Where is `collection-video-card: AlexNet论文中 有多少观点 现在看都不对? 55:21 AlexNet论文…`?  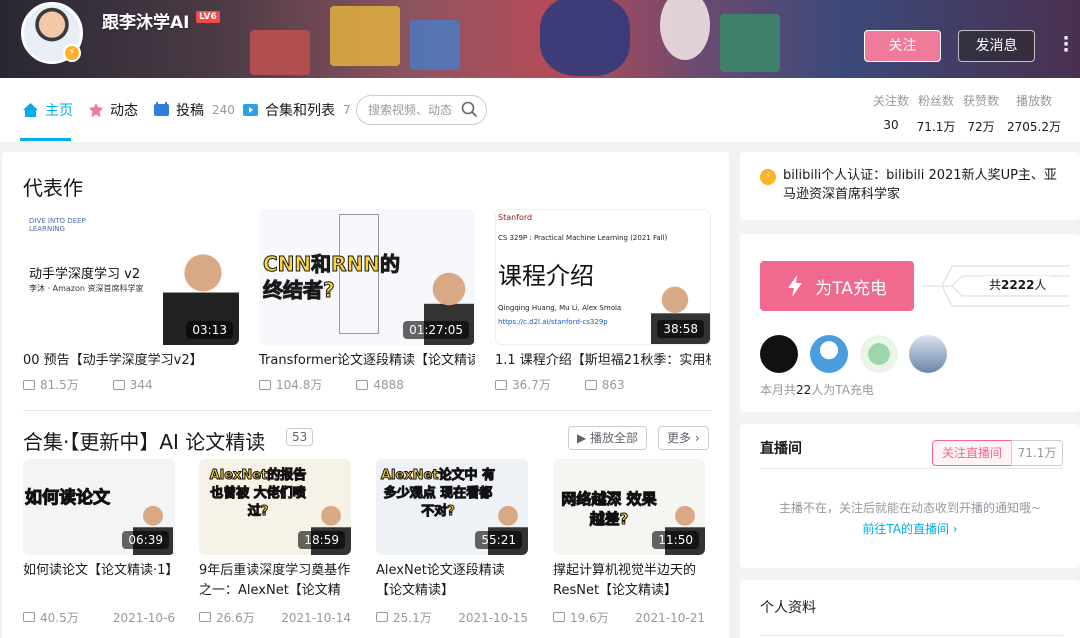
collection-video-card: AlexNet论文中 有多少观点 现在看都不对? 55:21 AlexNet论文… is located at coordinates (452, 542).